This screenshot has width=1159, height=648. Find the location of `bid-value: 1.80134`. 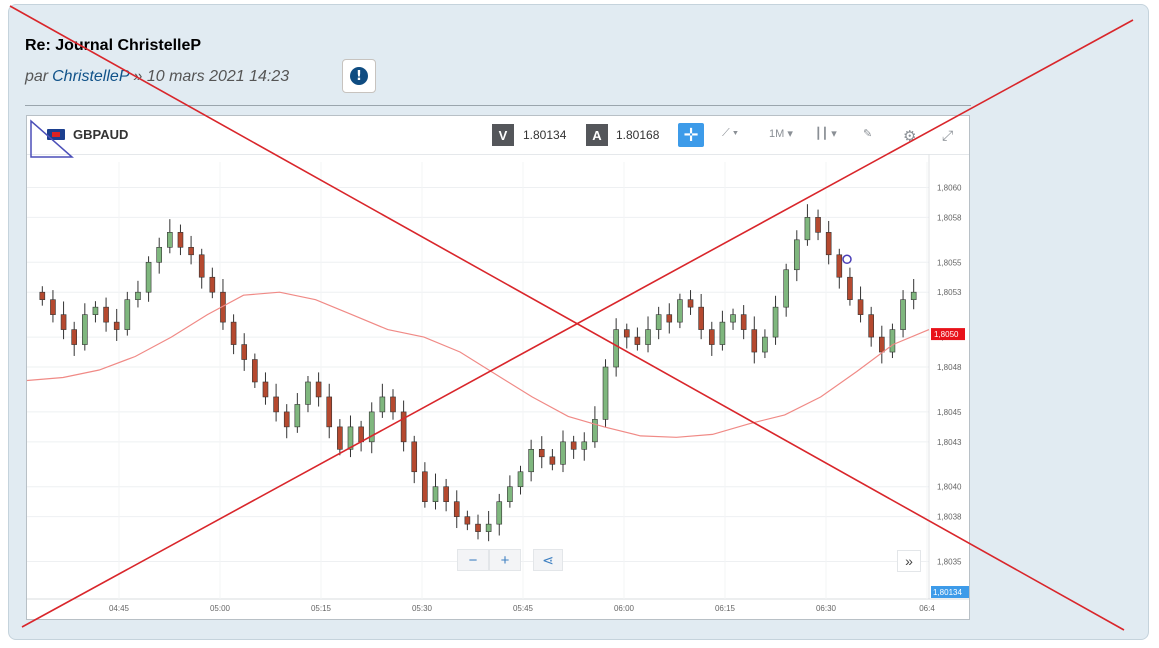

bid-value: 1.80134 is located at coordinates (545, 135).